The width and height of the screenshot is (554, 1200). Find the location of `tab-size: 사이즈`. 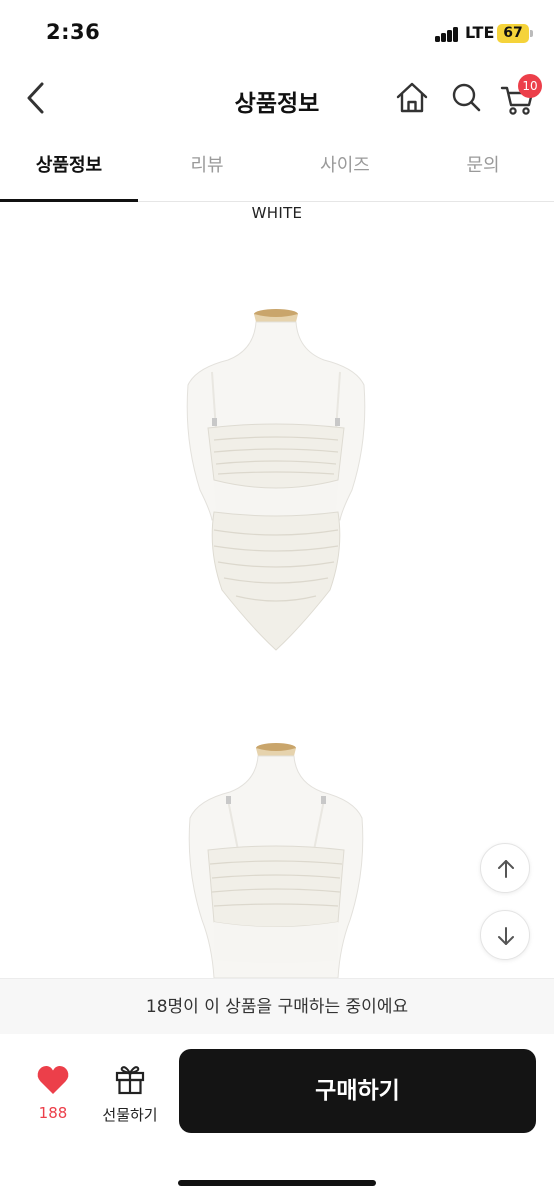

tab-size: 사이즈 is located at coordinates (345, 169).